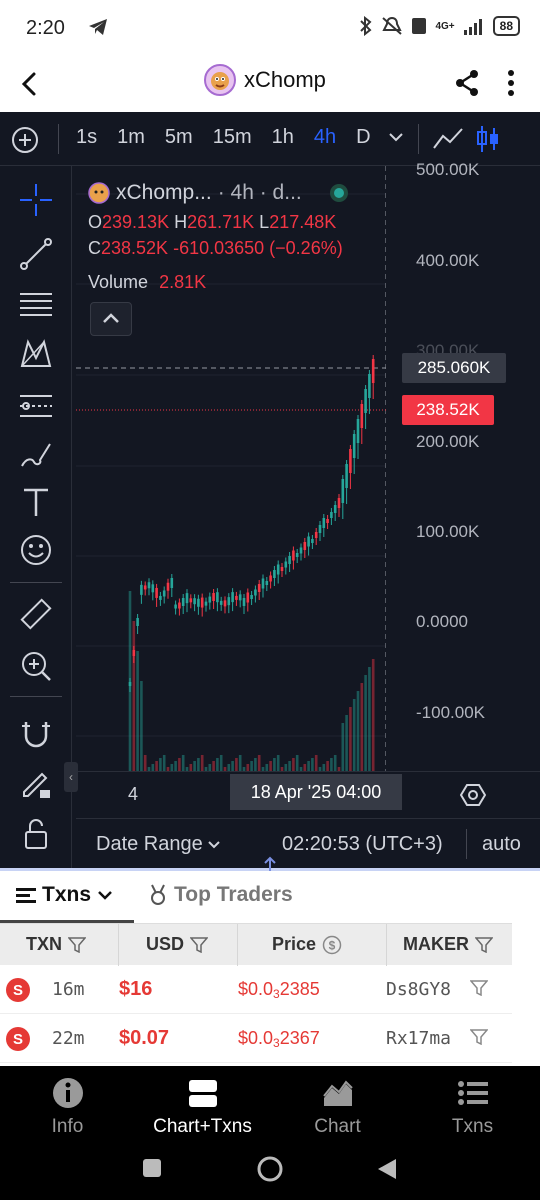 This screenshot has height=1200, width=540. I want to click on price-tick: -100.00K, so click(450, 712).